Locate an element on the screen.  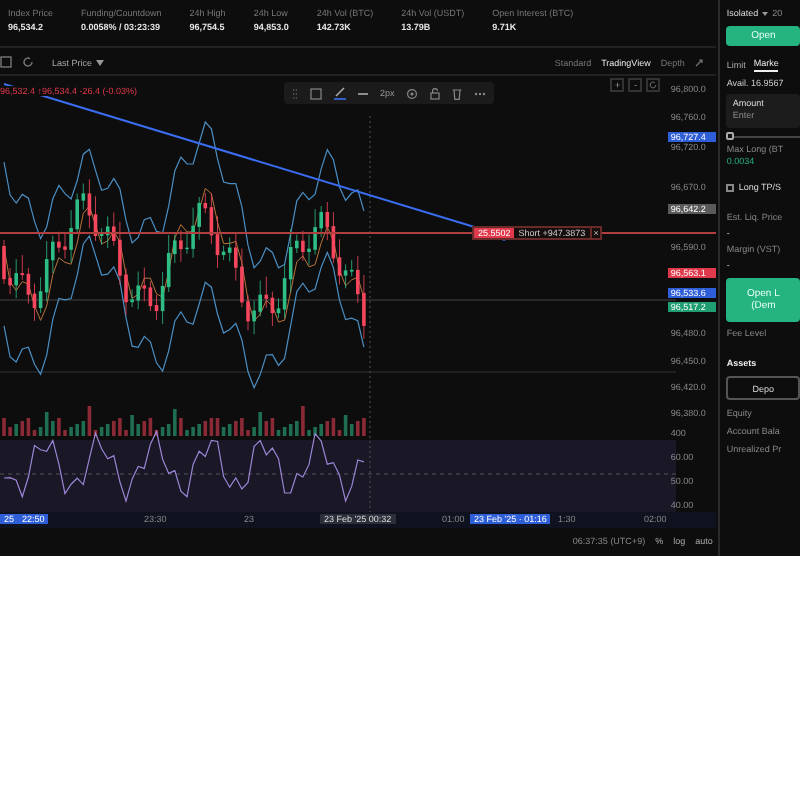
template-icon is located at coordinates (316, 93).